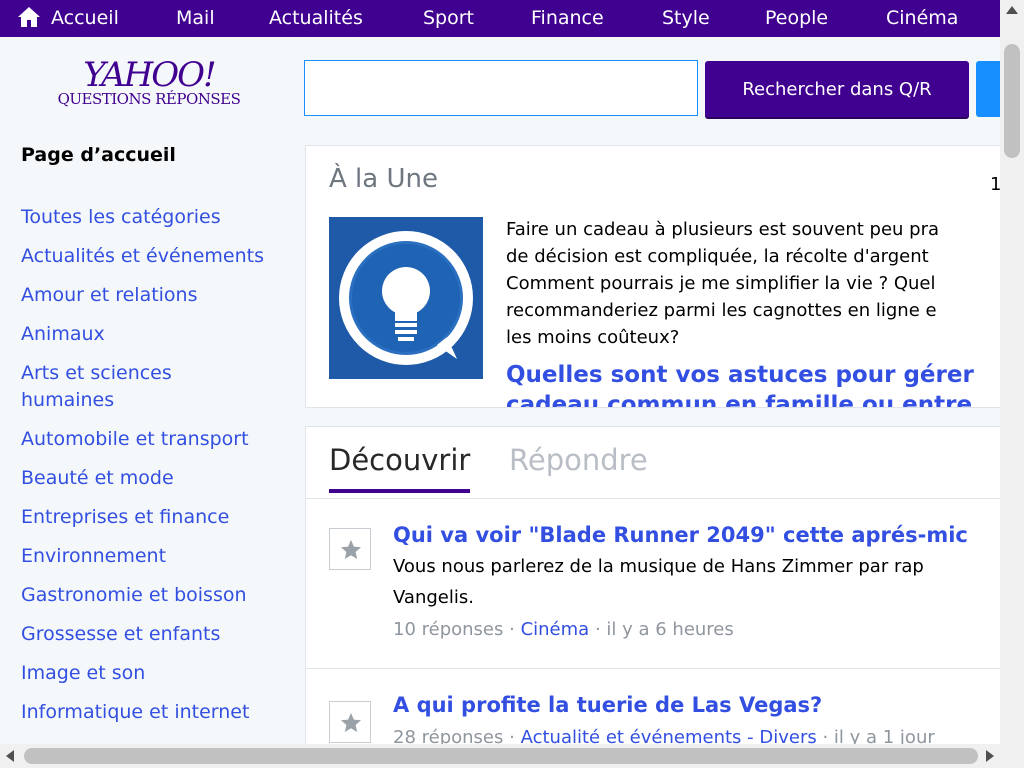  What do you see at coordinates (448, 629) in the screenshot?
I see `answer-count: 10 réponses` at bounding box center [448, 629].